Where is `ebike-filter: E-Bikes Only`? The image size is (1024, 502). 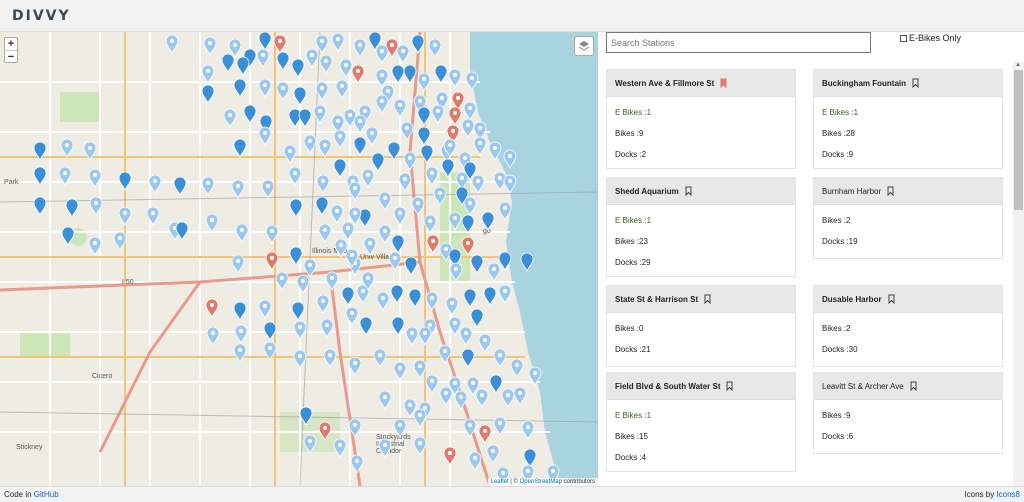
ebike-filter: E-Bikes Only is located at coordinates (930, 38).